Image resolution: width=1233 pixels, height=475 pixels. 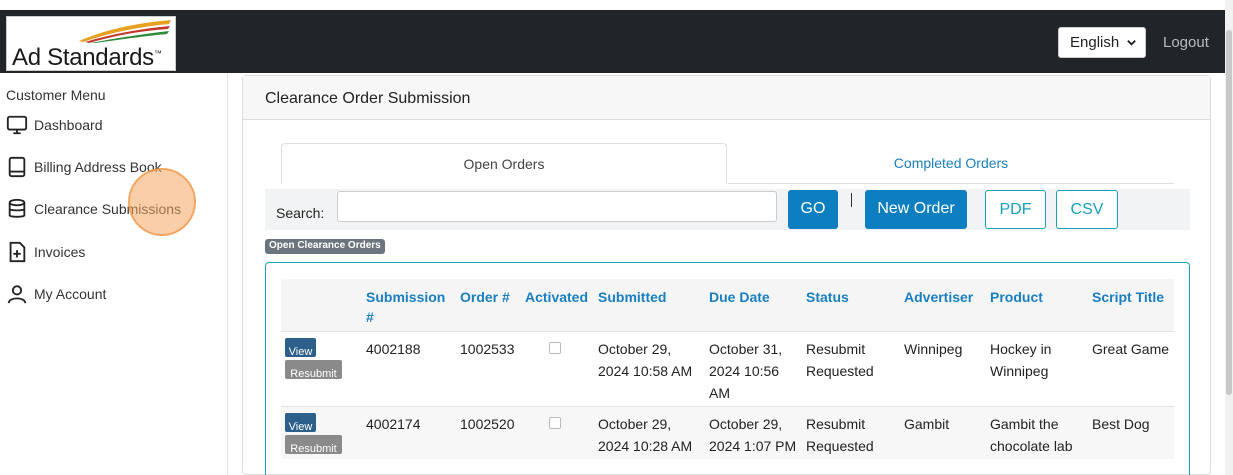 What do you see at coordinates (916, 209) in the screenshot?
I see `new-order-button: New Order` at bounding box center [916, 209].